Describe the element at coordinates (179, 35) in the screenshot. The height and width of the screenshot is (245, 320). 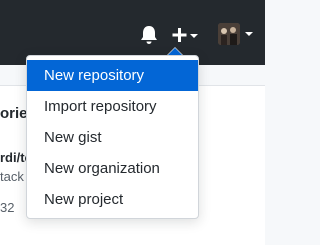
I see `plus-icon` at that location.